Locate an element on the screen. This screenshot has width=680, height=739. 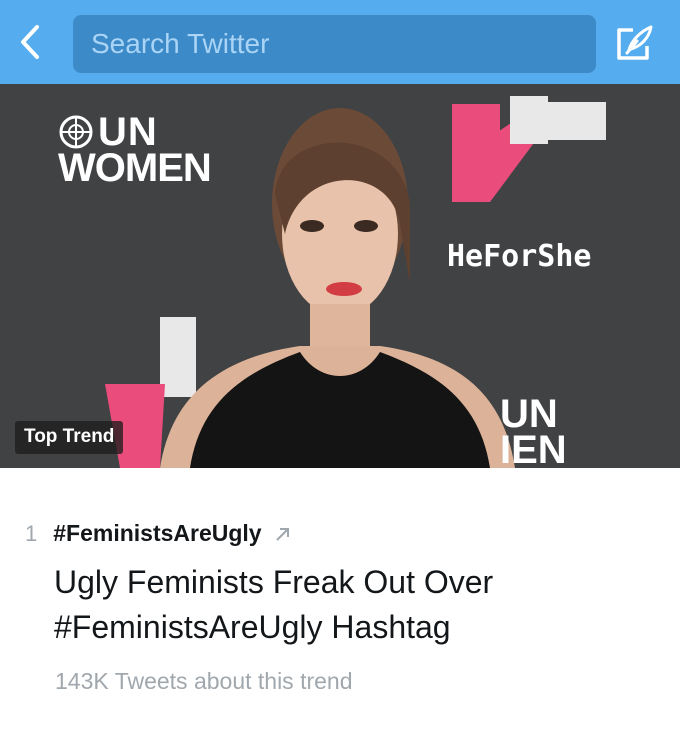
compose-button is located at coordinates (635, 43).